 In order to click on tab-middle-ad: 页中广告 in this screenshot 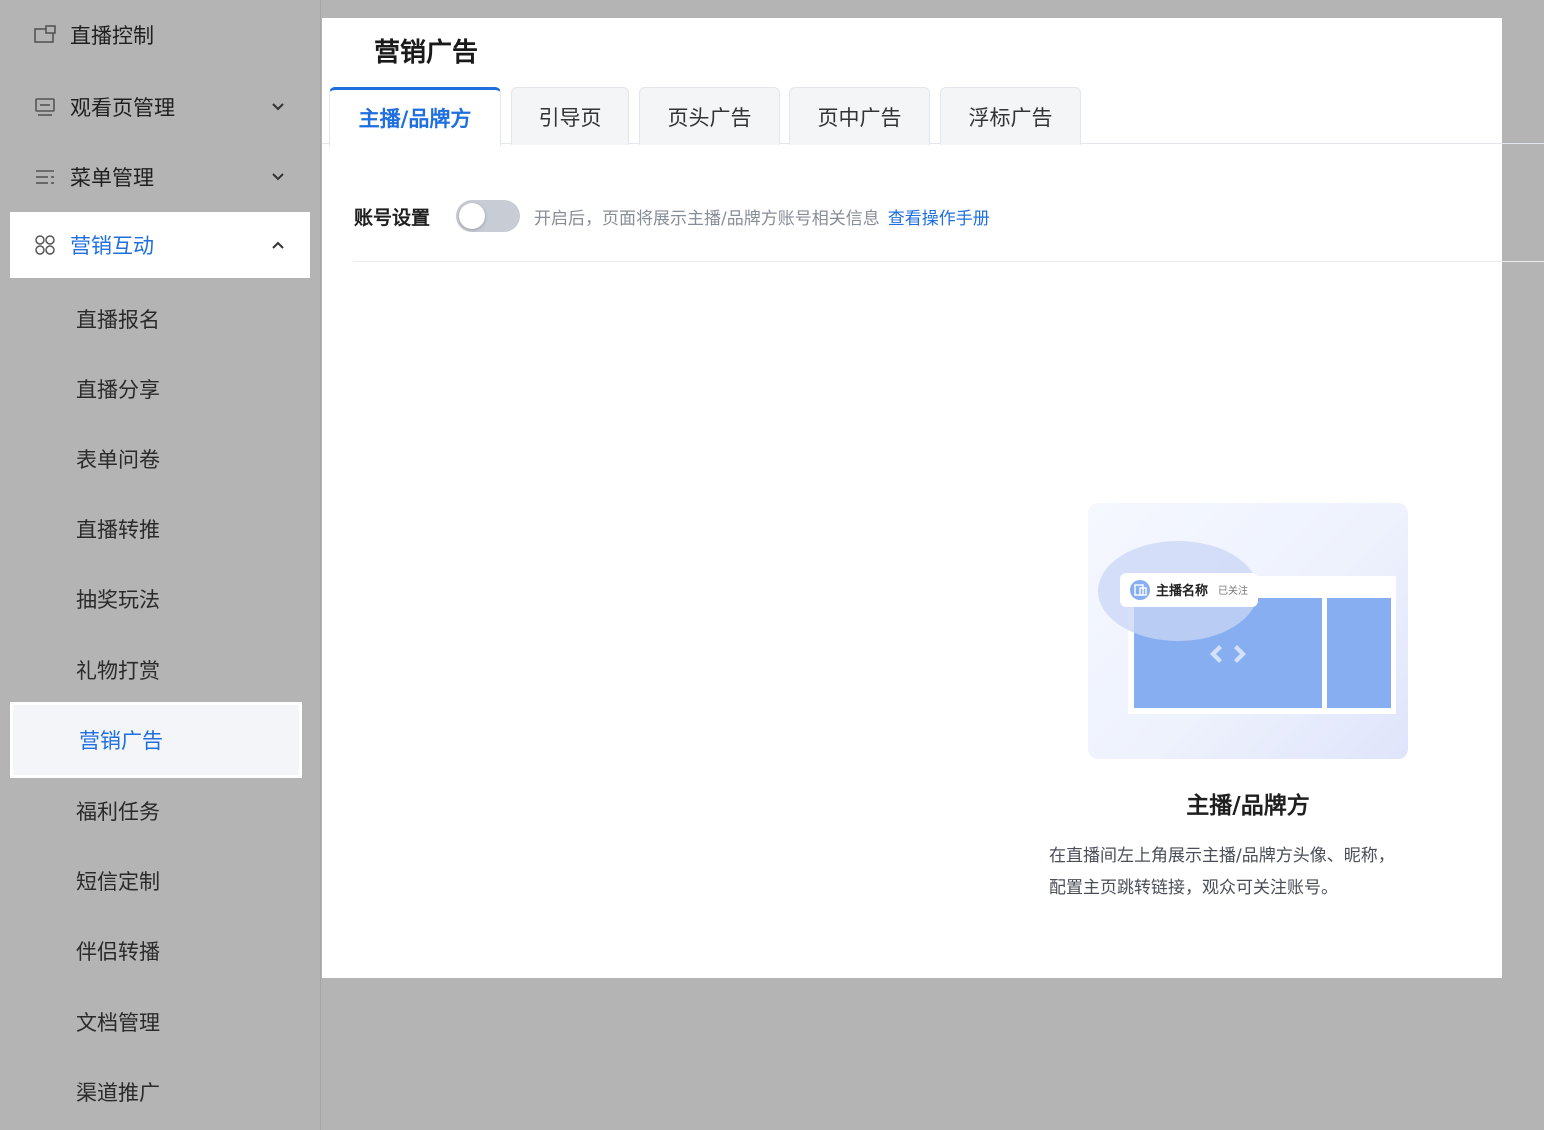, I will do `click(859, 116)`.